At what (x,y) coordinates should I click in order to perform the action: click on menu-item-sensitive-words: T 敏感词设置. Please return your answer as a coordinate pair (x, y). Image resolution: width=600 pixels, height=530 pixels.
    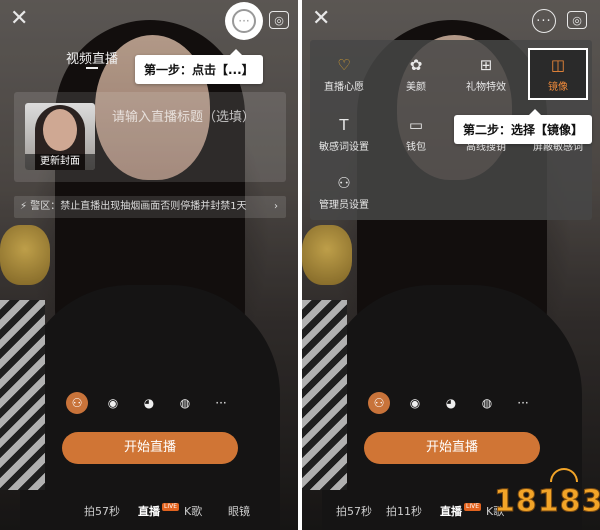
    Looking at the image, I should click on (344, 132).